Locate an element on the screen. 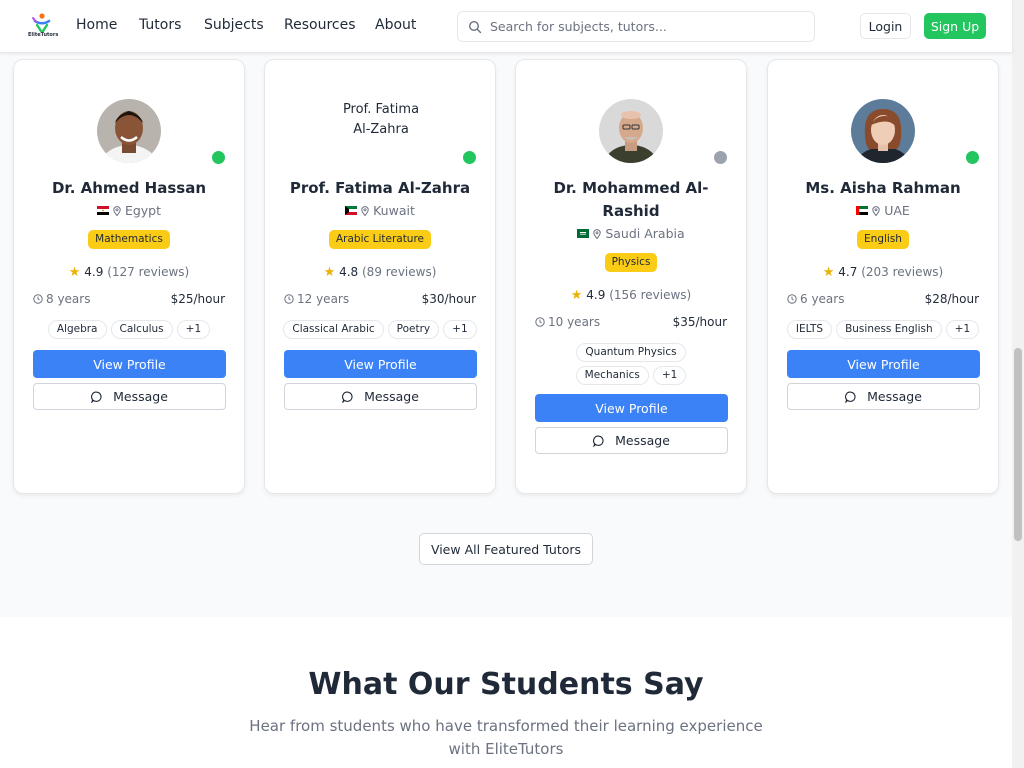 Image resolution: width=1024 pixels, height=768 pixels. subject-label: Mathematics is located at coordinates (129, 239).